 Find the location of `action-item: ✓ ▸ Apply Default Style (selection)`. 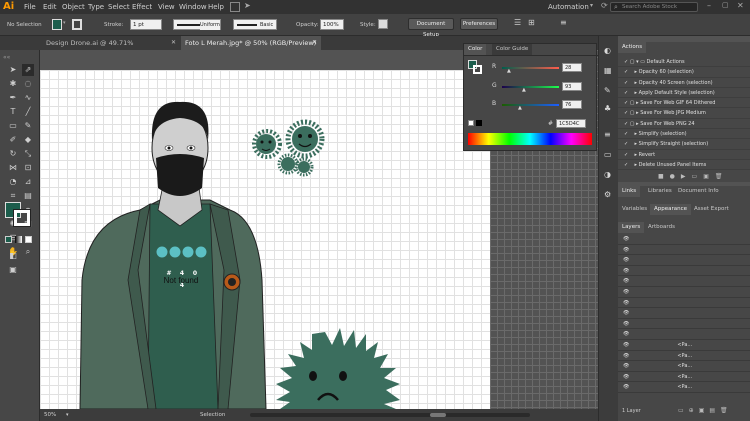

action-item: ✓ ▸ Apply Default Style (selection) is located at coordinates (684, 93).